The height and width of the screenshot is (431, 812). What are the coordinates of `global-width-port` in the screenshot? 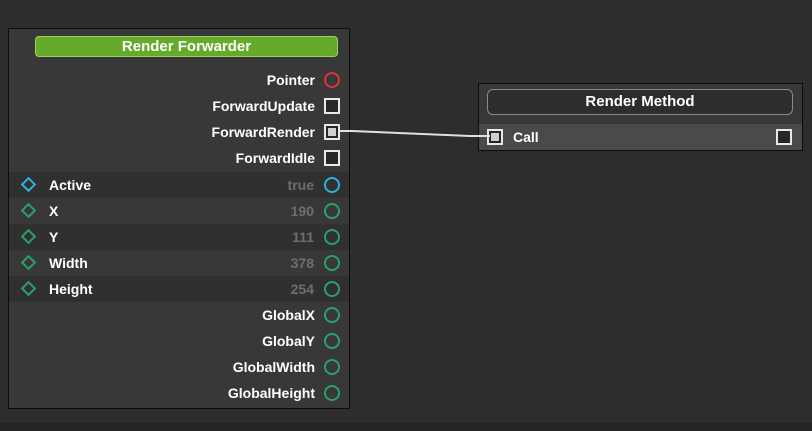 It's located at (332, 367).